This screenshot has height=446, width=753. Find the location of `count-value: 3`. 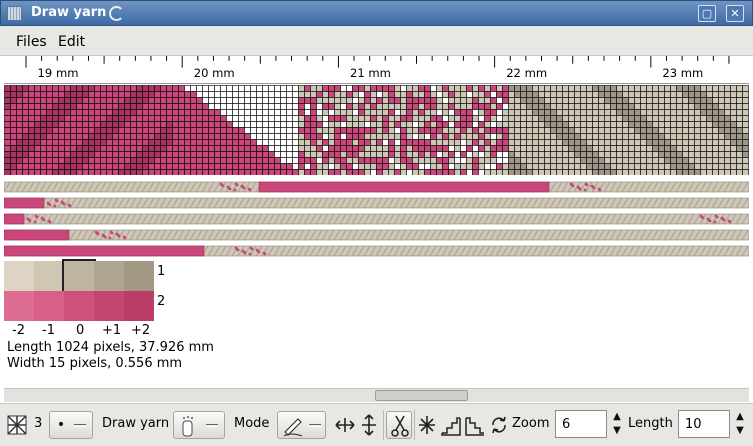

count-value: 3 is located at coordinates (38, 423).